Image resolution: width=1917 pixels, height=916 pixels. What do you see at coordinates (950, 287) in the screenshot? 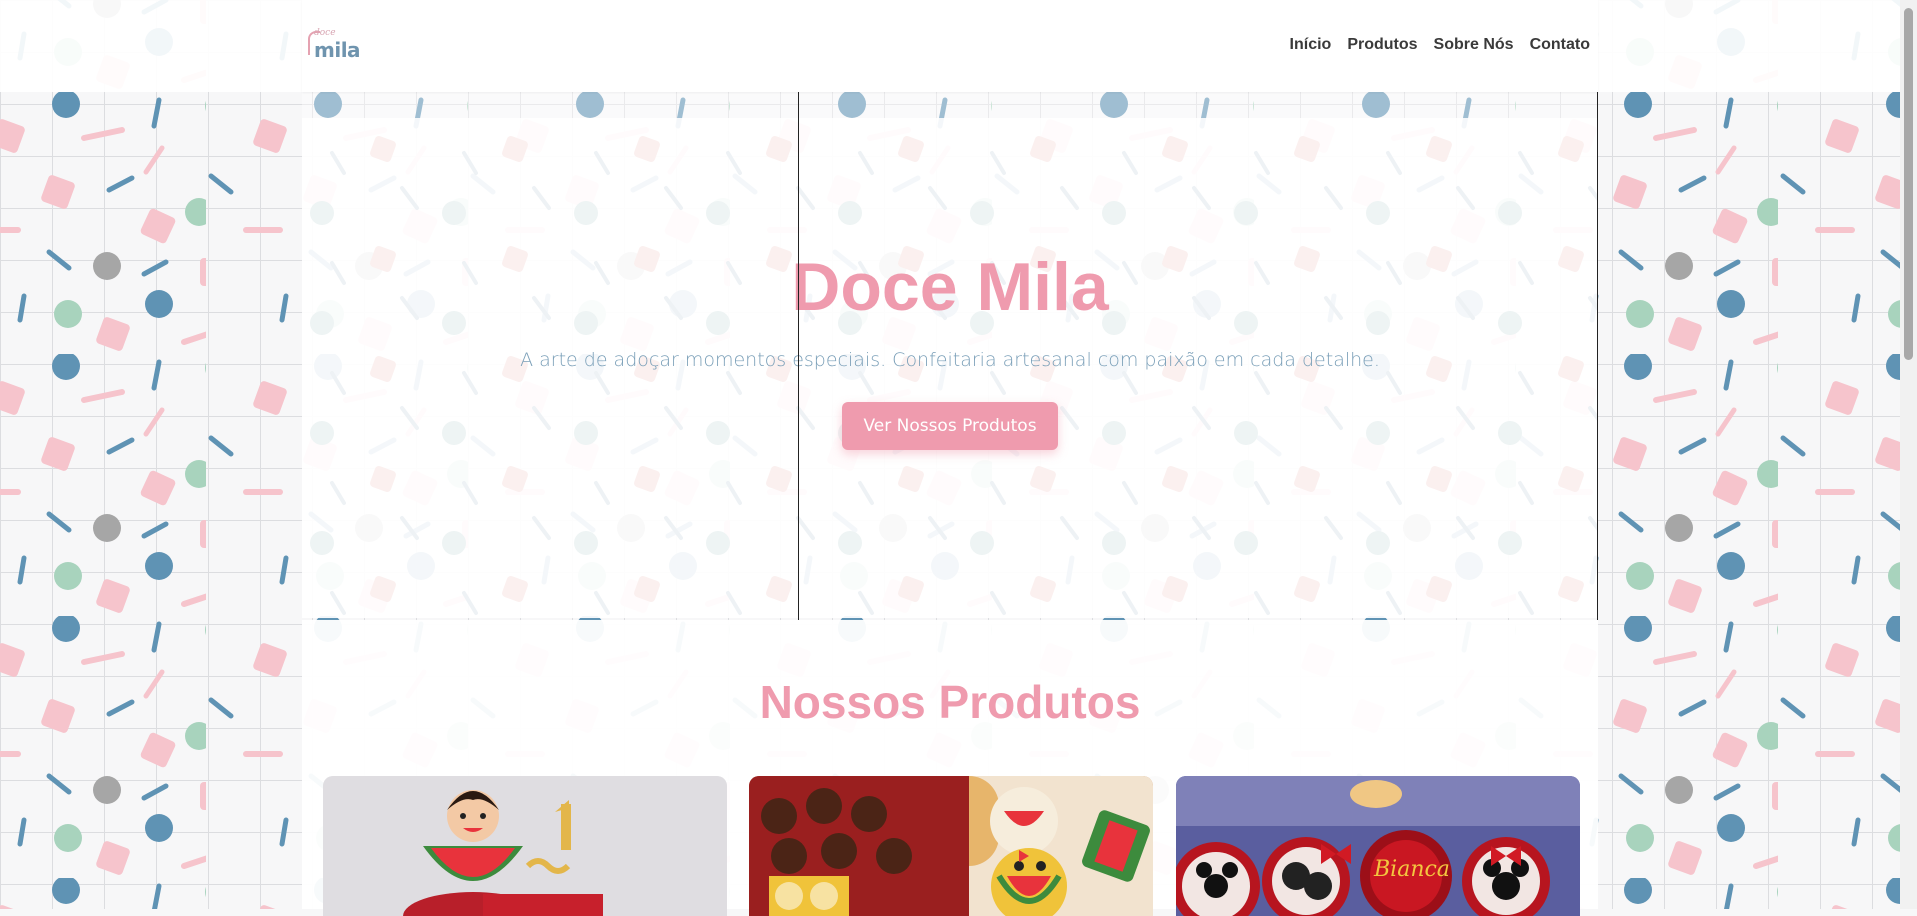
I see `hero-title: Doce Mila` at bounding box center [950, 287].